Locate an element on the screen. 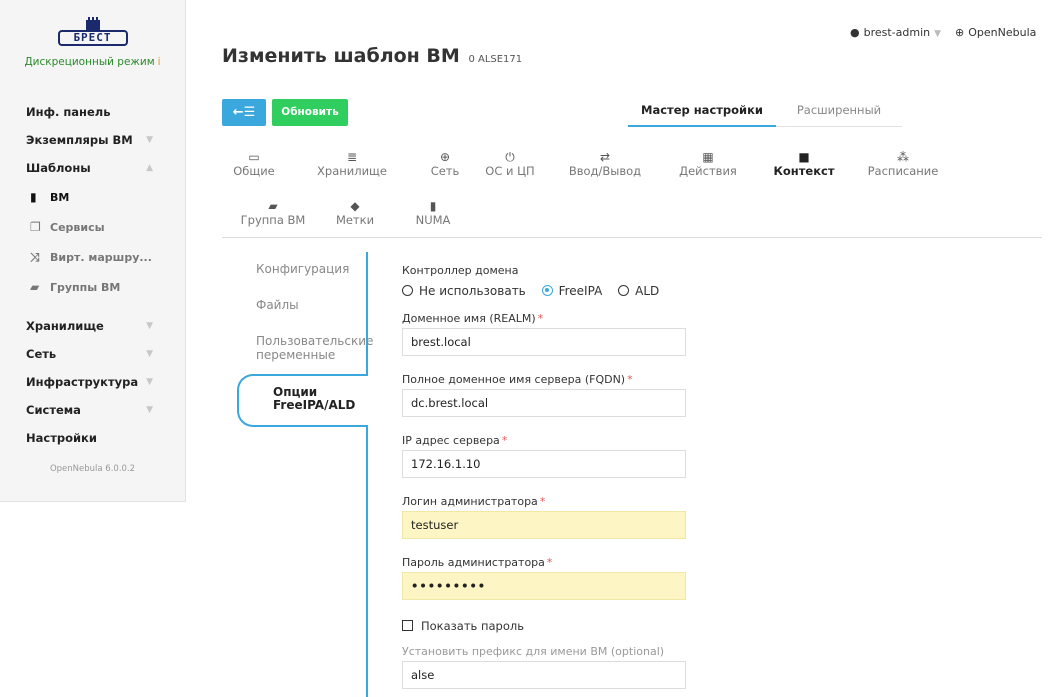 Image resolution: width=1056 pixels, height=697 pixels. sidebar-subitem-services: ❐ Сервисы is located at coordinates (92, 227).